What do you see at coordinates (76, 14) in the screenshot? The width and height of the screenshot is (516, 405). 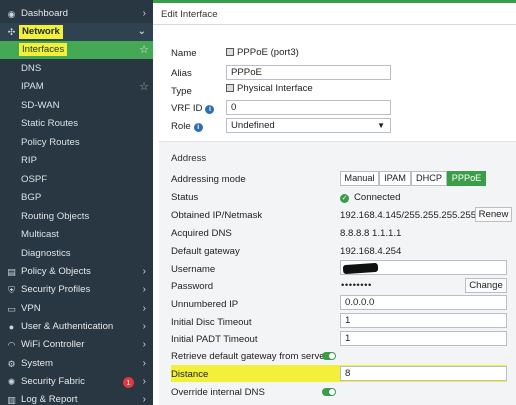 I see `sidebar-item-dashboard: ◉ Dashboard ›` at bounding box center [76, 14].